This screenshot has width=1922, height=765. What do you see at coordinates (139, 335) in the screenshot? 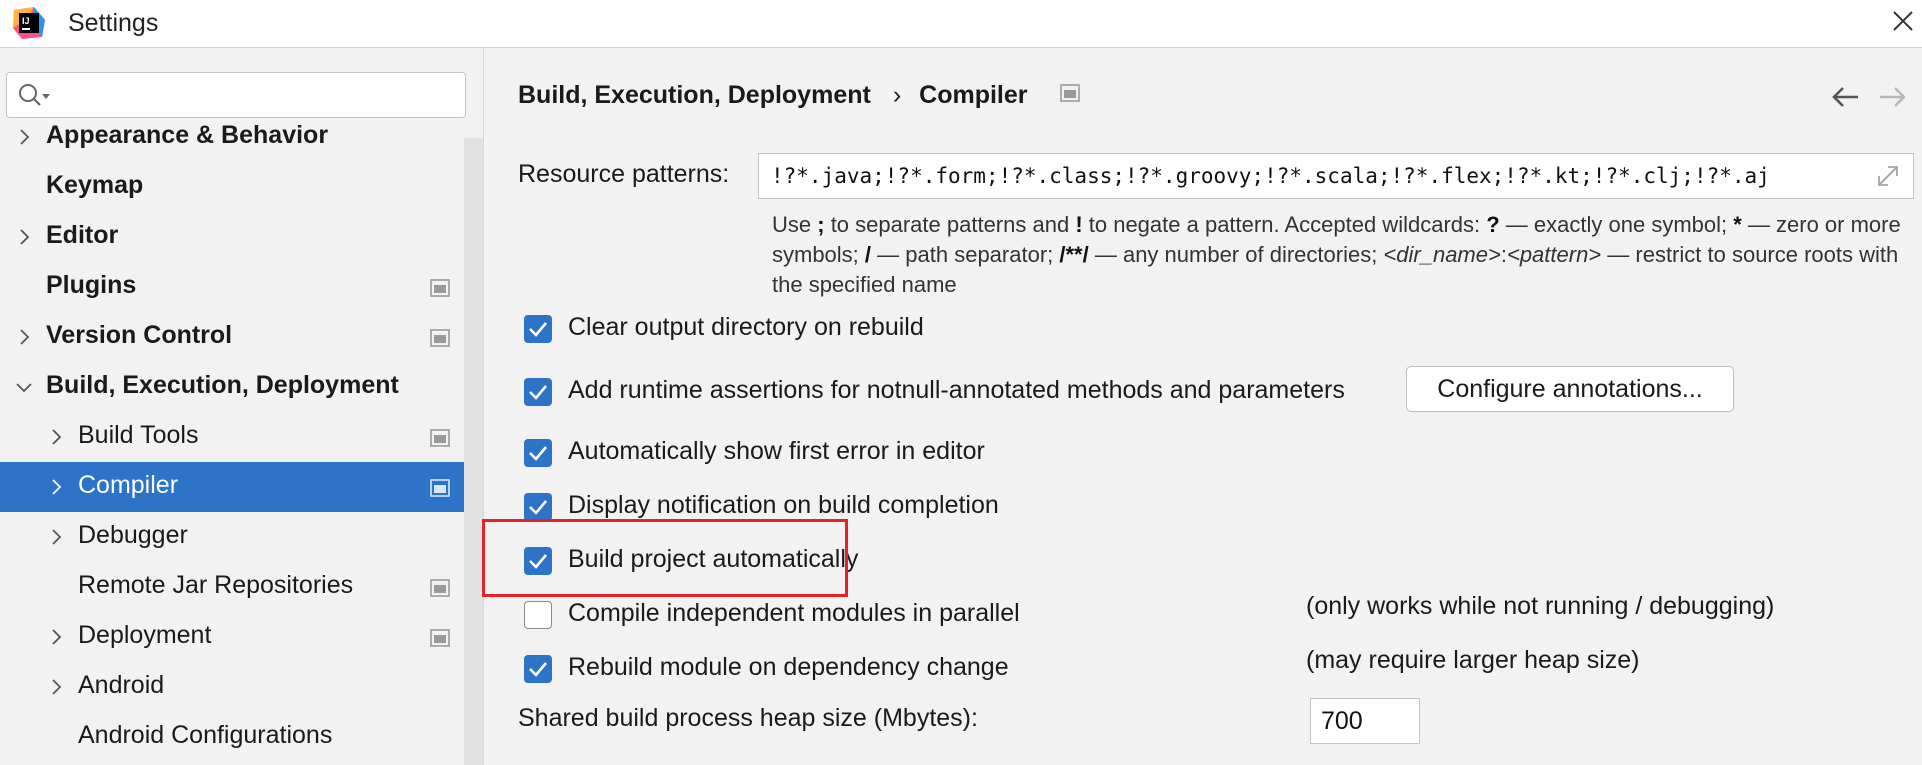
I see `sidebar-item-label: Version Control` at bounding box center [139, 335].